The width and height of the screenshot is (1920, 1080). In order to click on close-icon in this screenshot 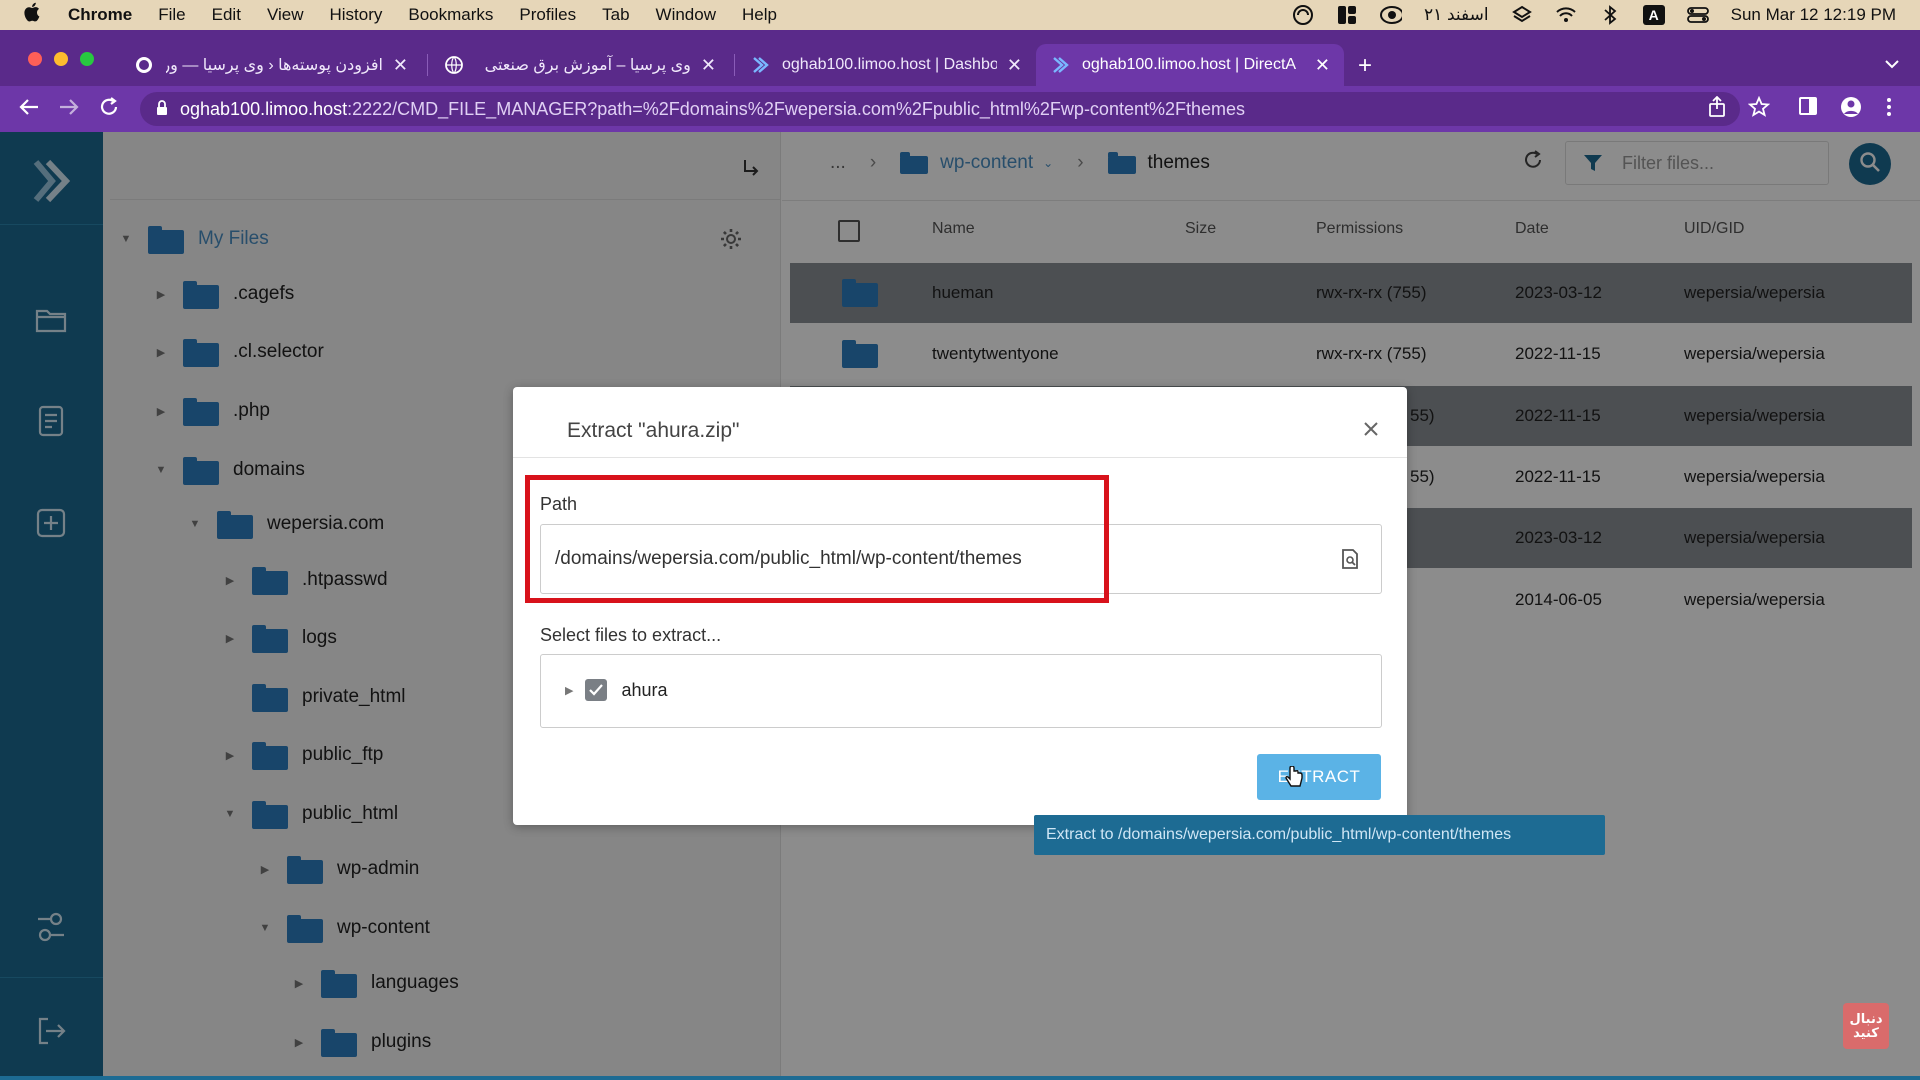, I will do `click(1371, 430)`.